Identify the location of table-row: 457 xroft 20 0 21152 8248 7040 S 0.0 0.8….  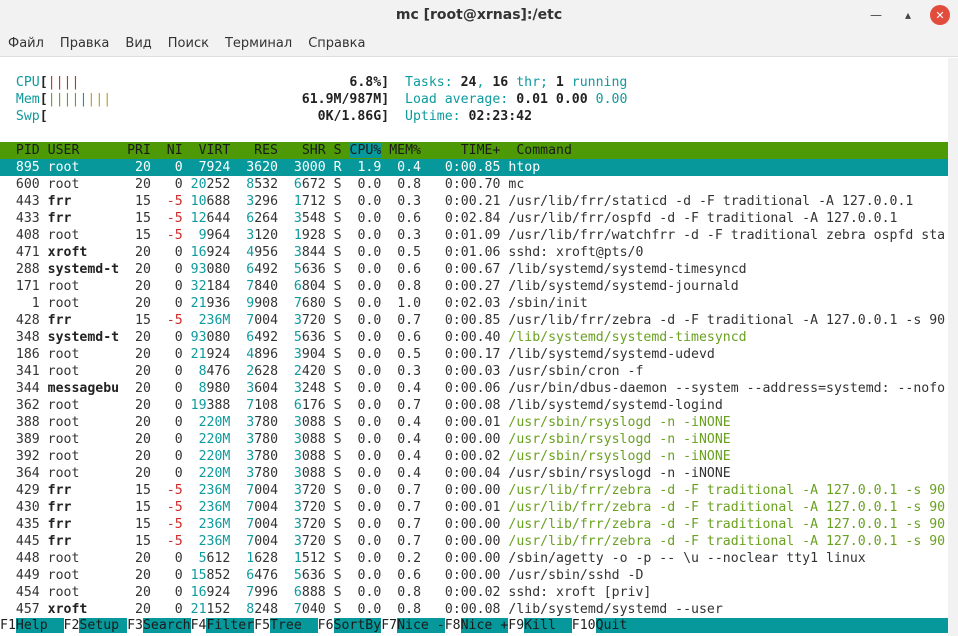
(361, 609).